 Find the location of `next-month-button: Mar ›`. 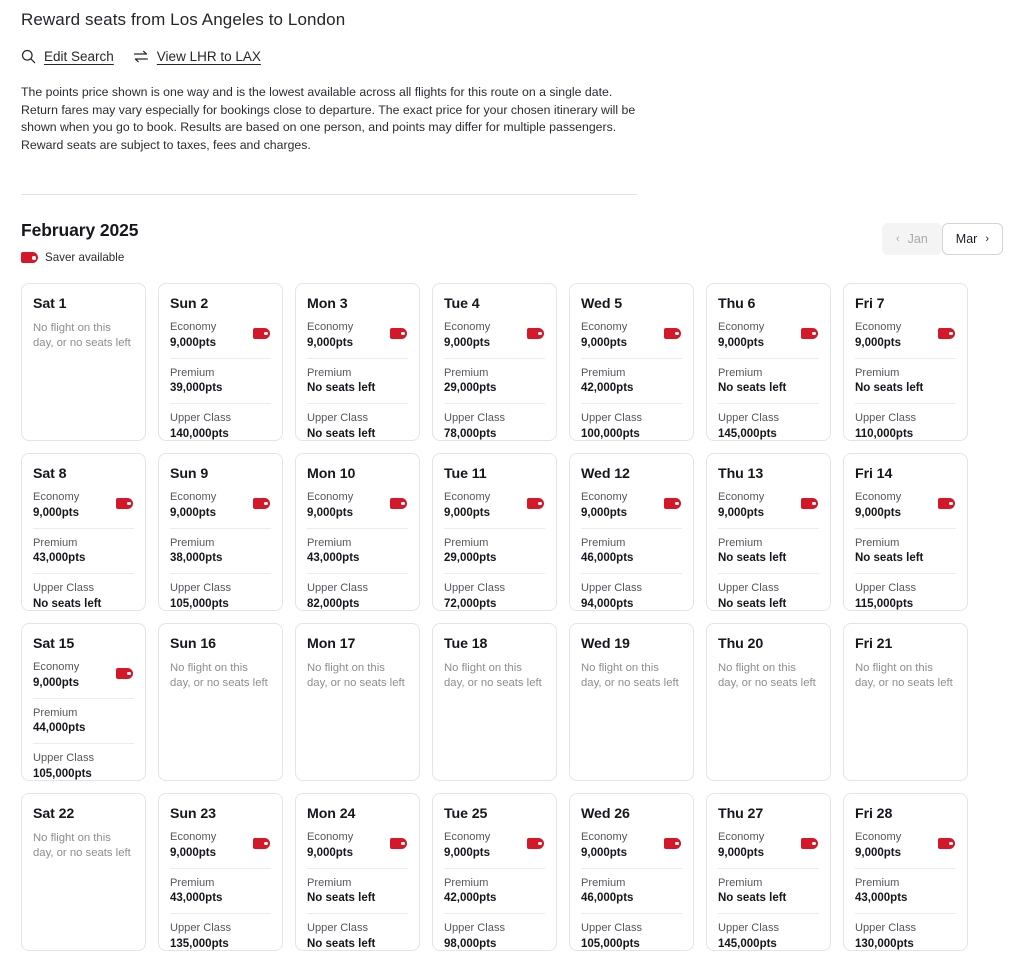

next-month-button: Mar › is located at coordinates (972, 239).